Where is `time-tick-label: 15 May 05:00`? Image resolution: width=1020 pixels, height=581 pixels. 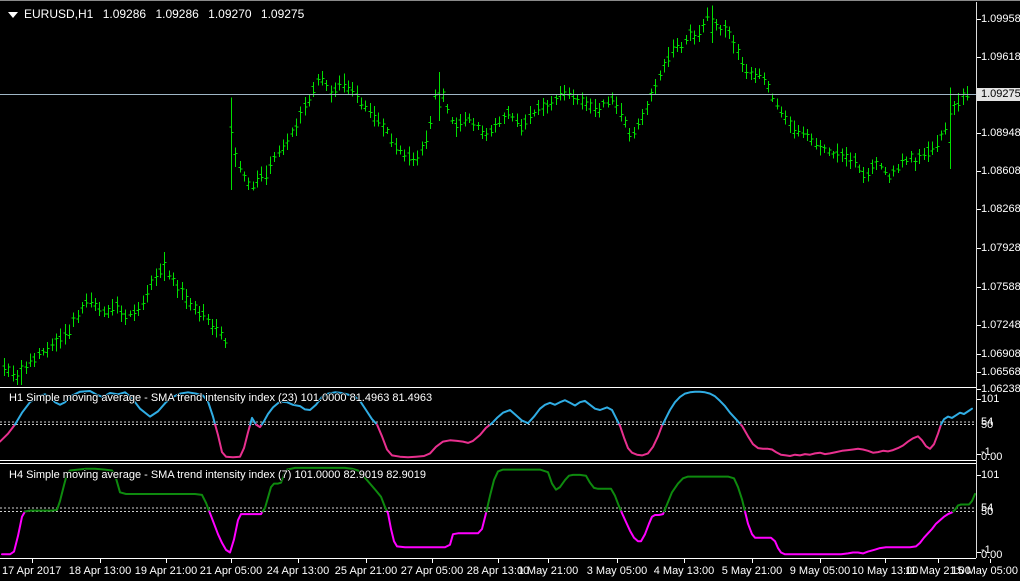
time-tick-label: 15 May 05:00 is located at coordinates (984, 571).